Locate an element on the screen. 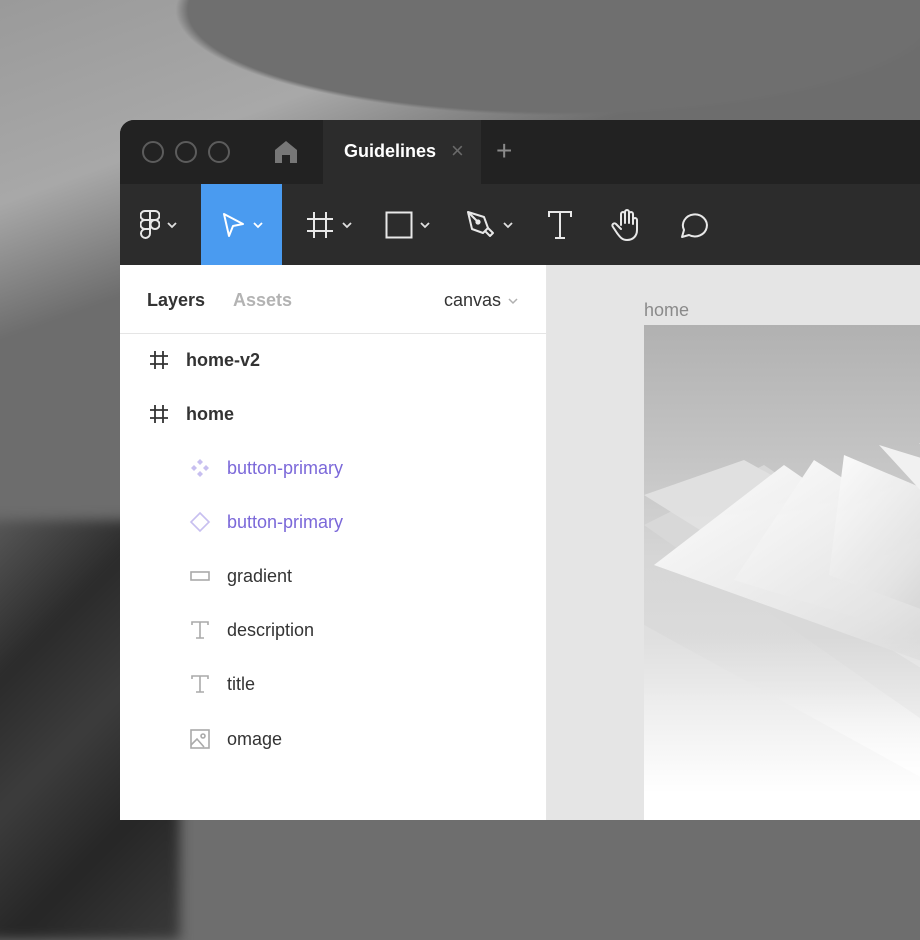  title-bar: Guidelines × + is located at coordinates (520, 152).